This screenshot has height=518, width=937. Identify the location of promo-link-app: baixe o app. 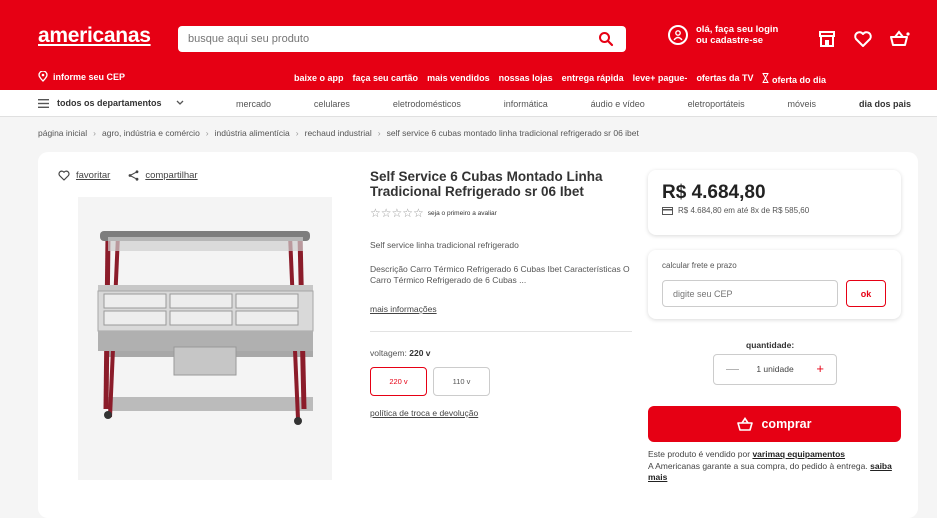
(319, 79).